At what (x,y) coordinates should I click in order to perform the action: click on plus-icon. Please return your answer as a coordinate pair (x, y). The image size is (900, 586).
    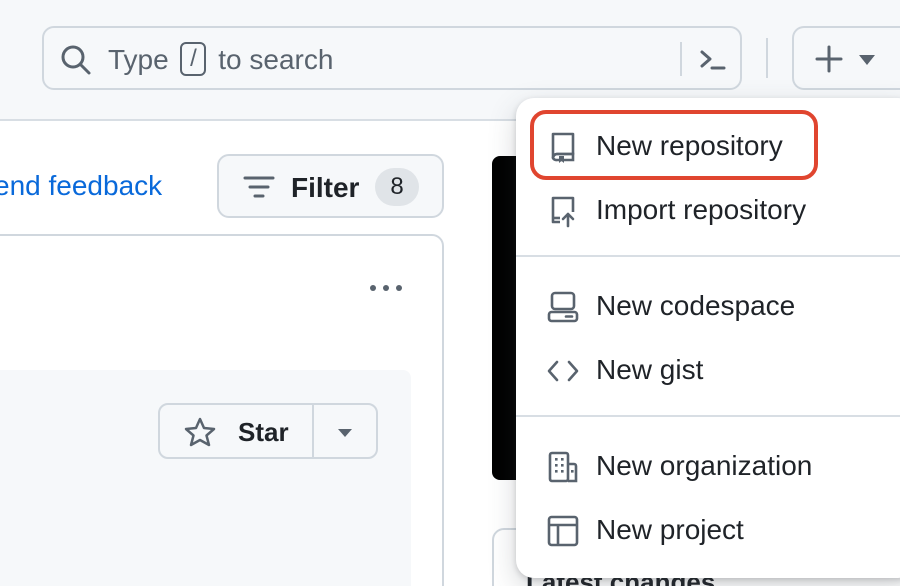
    Looking at the image, I should click on (829, 59).